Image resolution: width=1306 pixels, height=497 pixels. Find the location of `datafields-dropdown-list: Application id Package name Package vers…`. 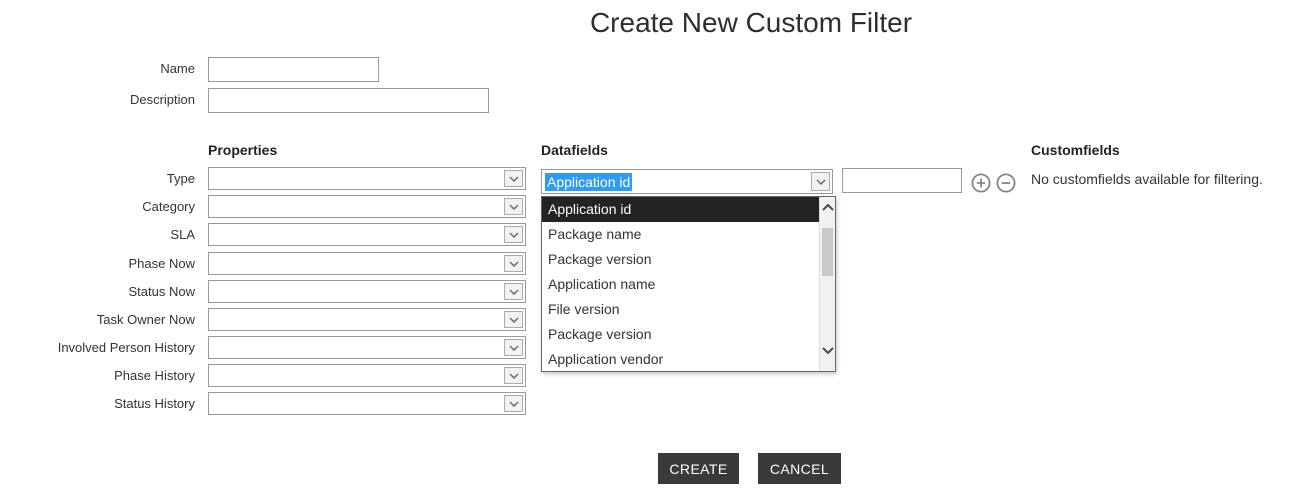

datafields-dropdown-list: Application id Package name Package vers… is located at coordinates (688, 284).